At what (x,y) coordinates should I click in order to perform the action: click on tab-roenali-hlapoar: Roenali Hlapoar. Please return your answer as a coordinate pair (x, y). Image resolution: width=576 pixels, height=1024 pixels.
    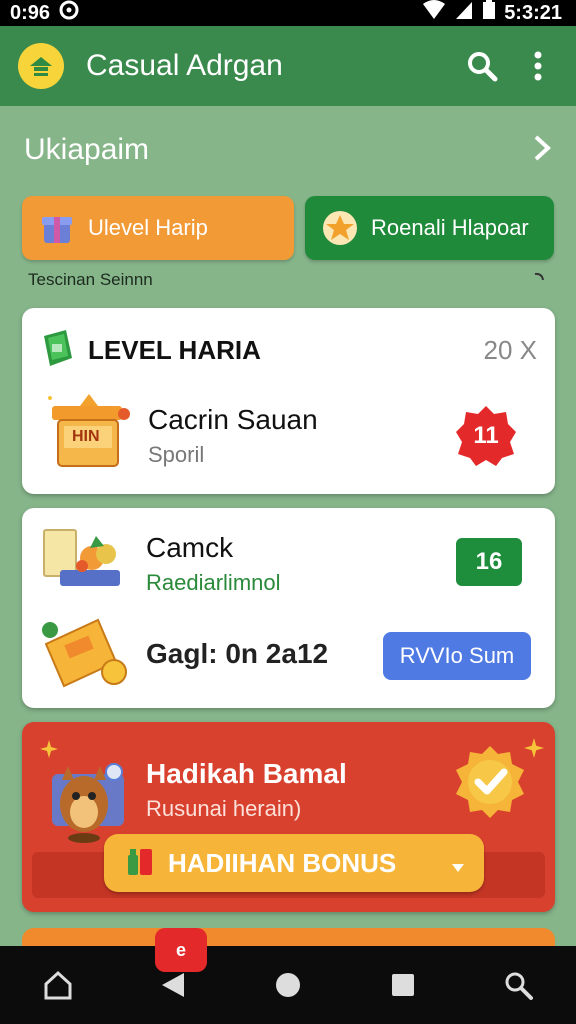
    Looking at the image, I should click on (429, 228).